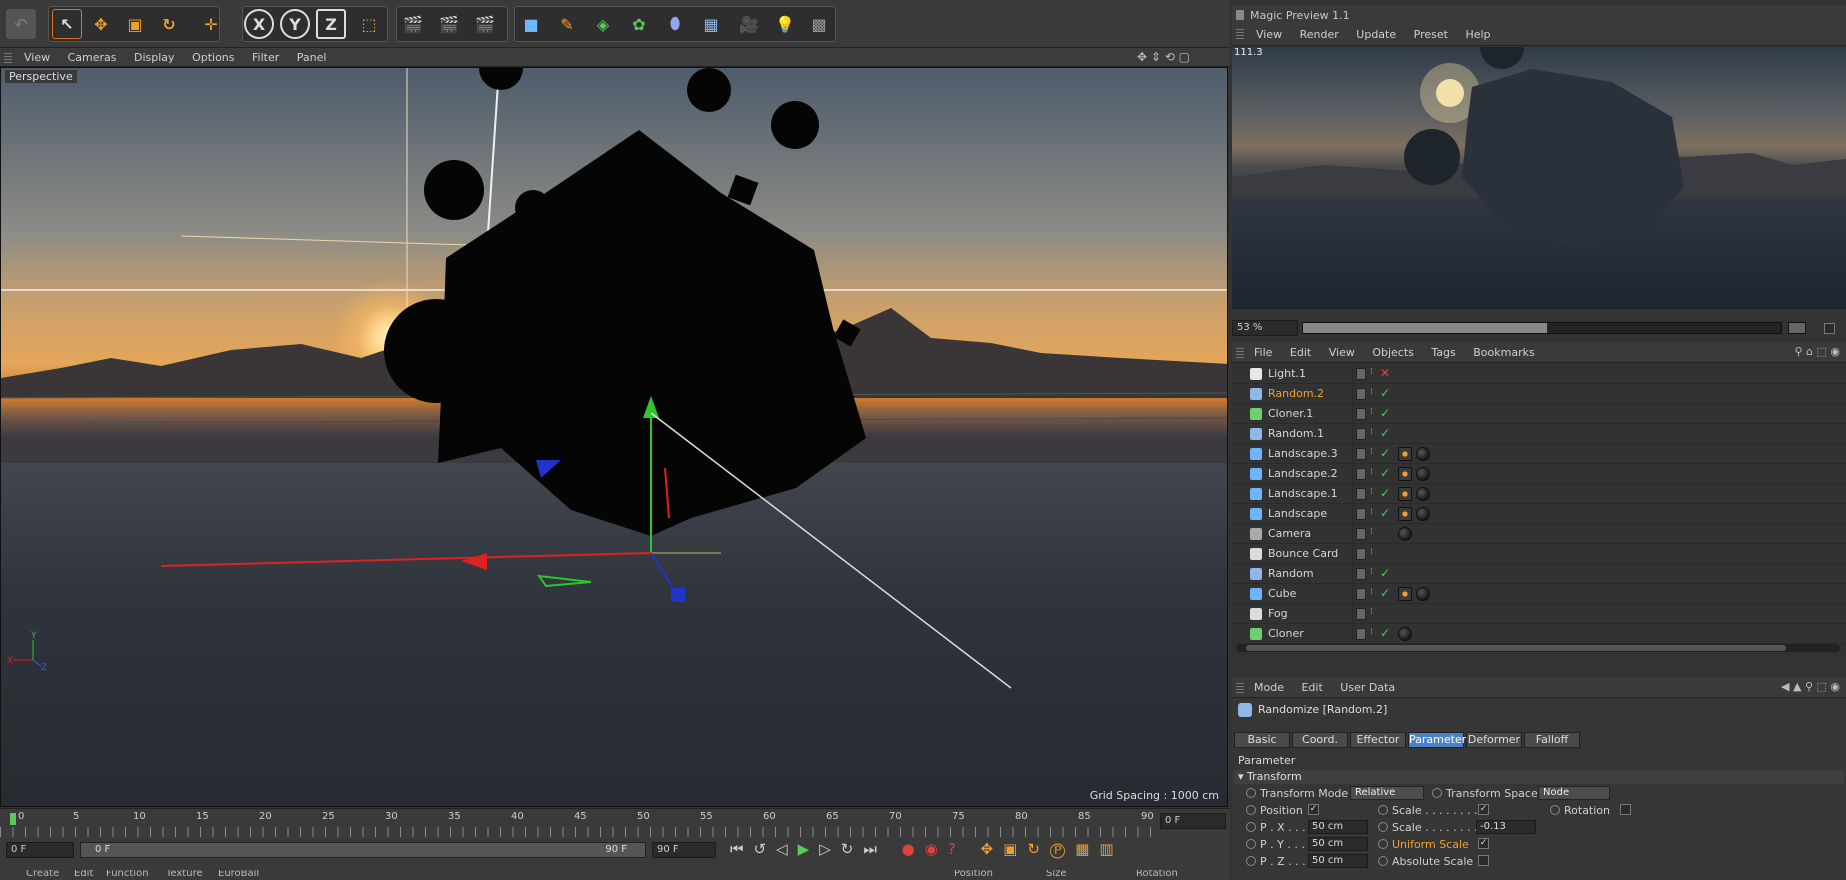 This screenshot has width=1846, height=880. What do you see at coordinates (1539, 414) in the screenshot?
I see `object-row: Cloner.1 ⁞ ✓` at bounding box center [1539, 414].